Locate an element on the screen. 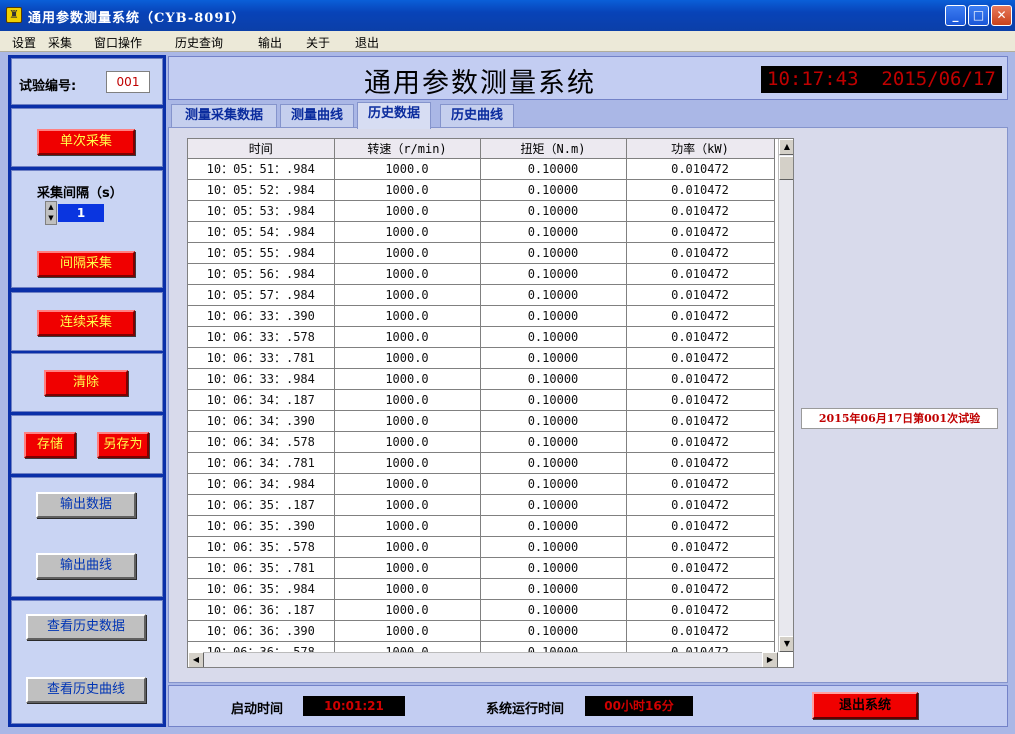 The width and height of the screenshot is (1015, 734). scroll-thumb is located at coordinates (786, 168).